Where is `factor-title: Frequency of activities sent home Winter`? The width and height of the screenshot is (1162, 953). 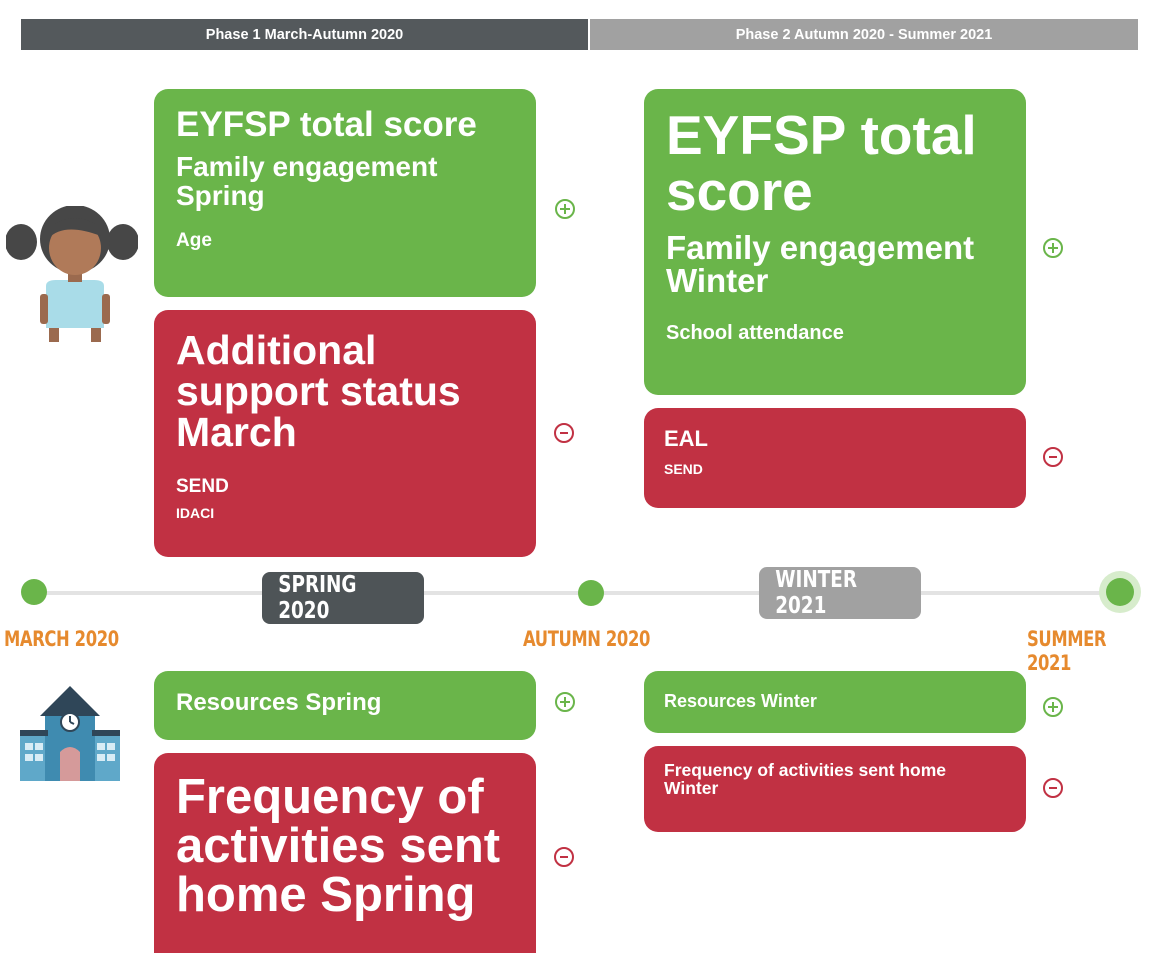
factor-title: Frequency of activities sent home Winter is located at coordinates (805, 779).